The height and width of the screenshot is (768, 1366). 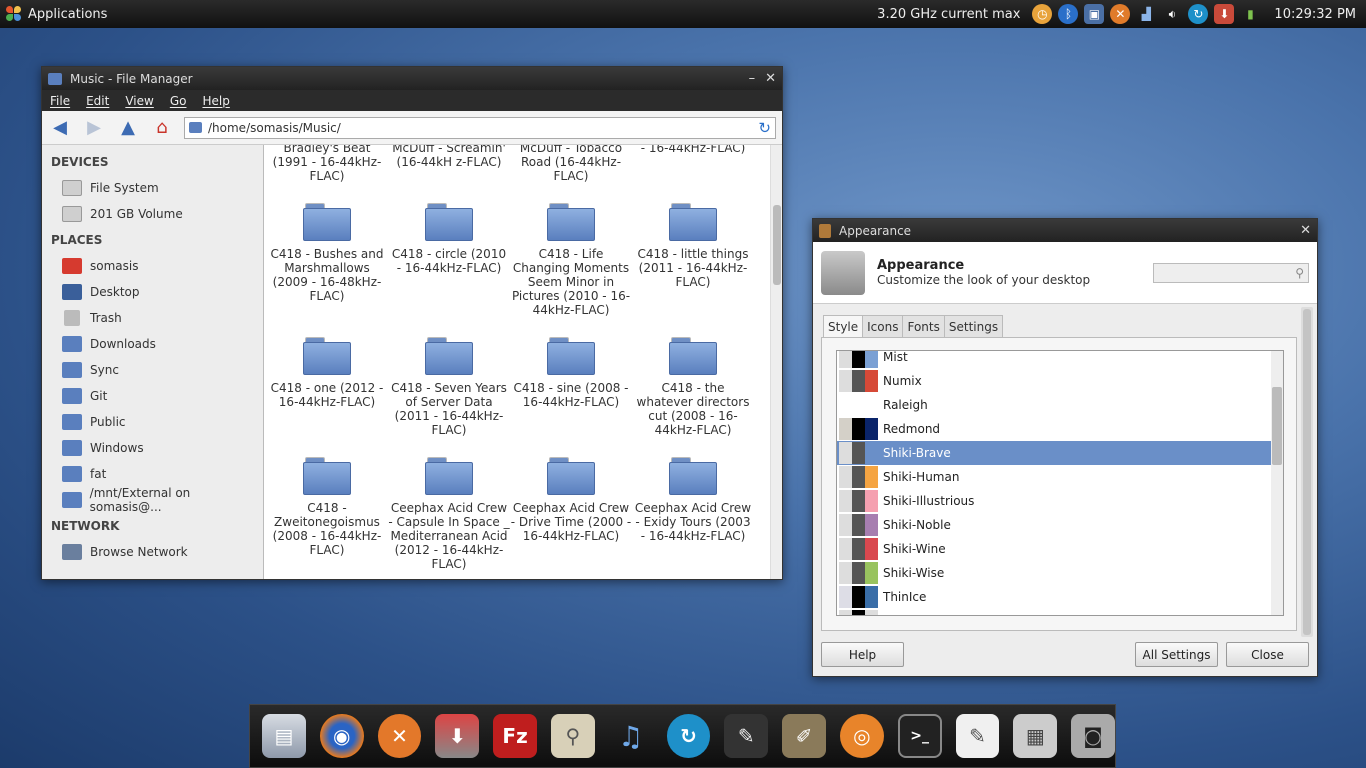 What do you see at coordinates (1176, 654) in the screenshot?
I see `all-settings-button: All Settings` at bounding box center [1176, 654].